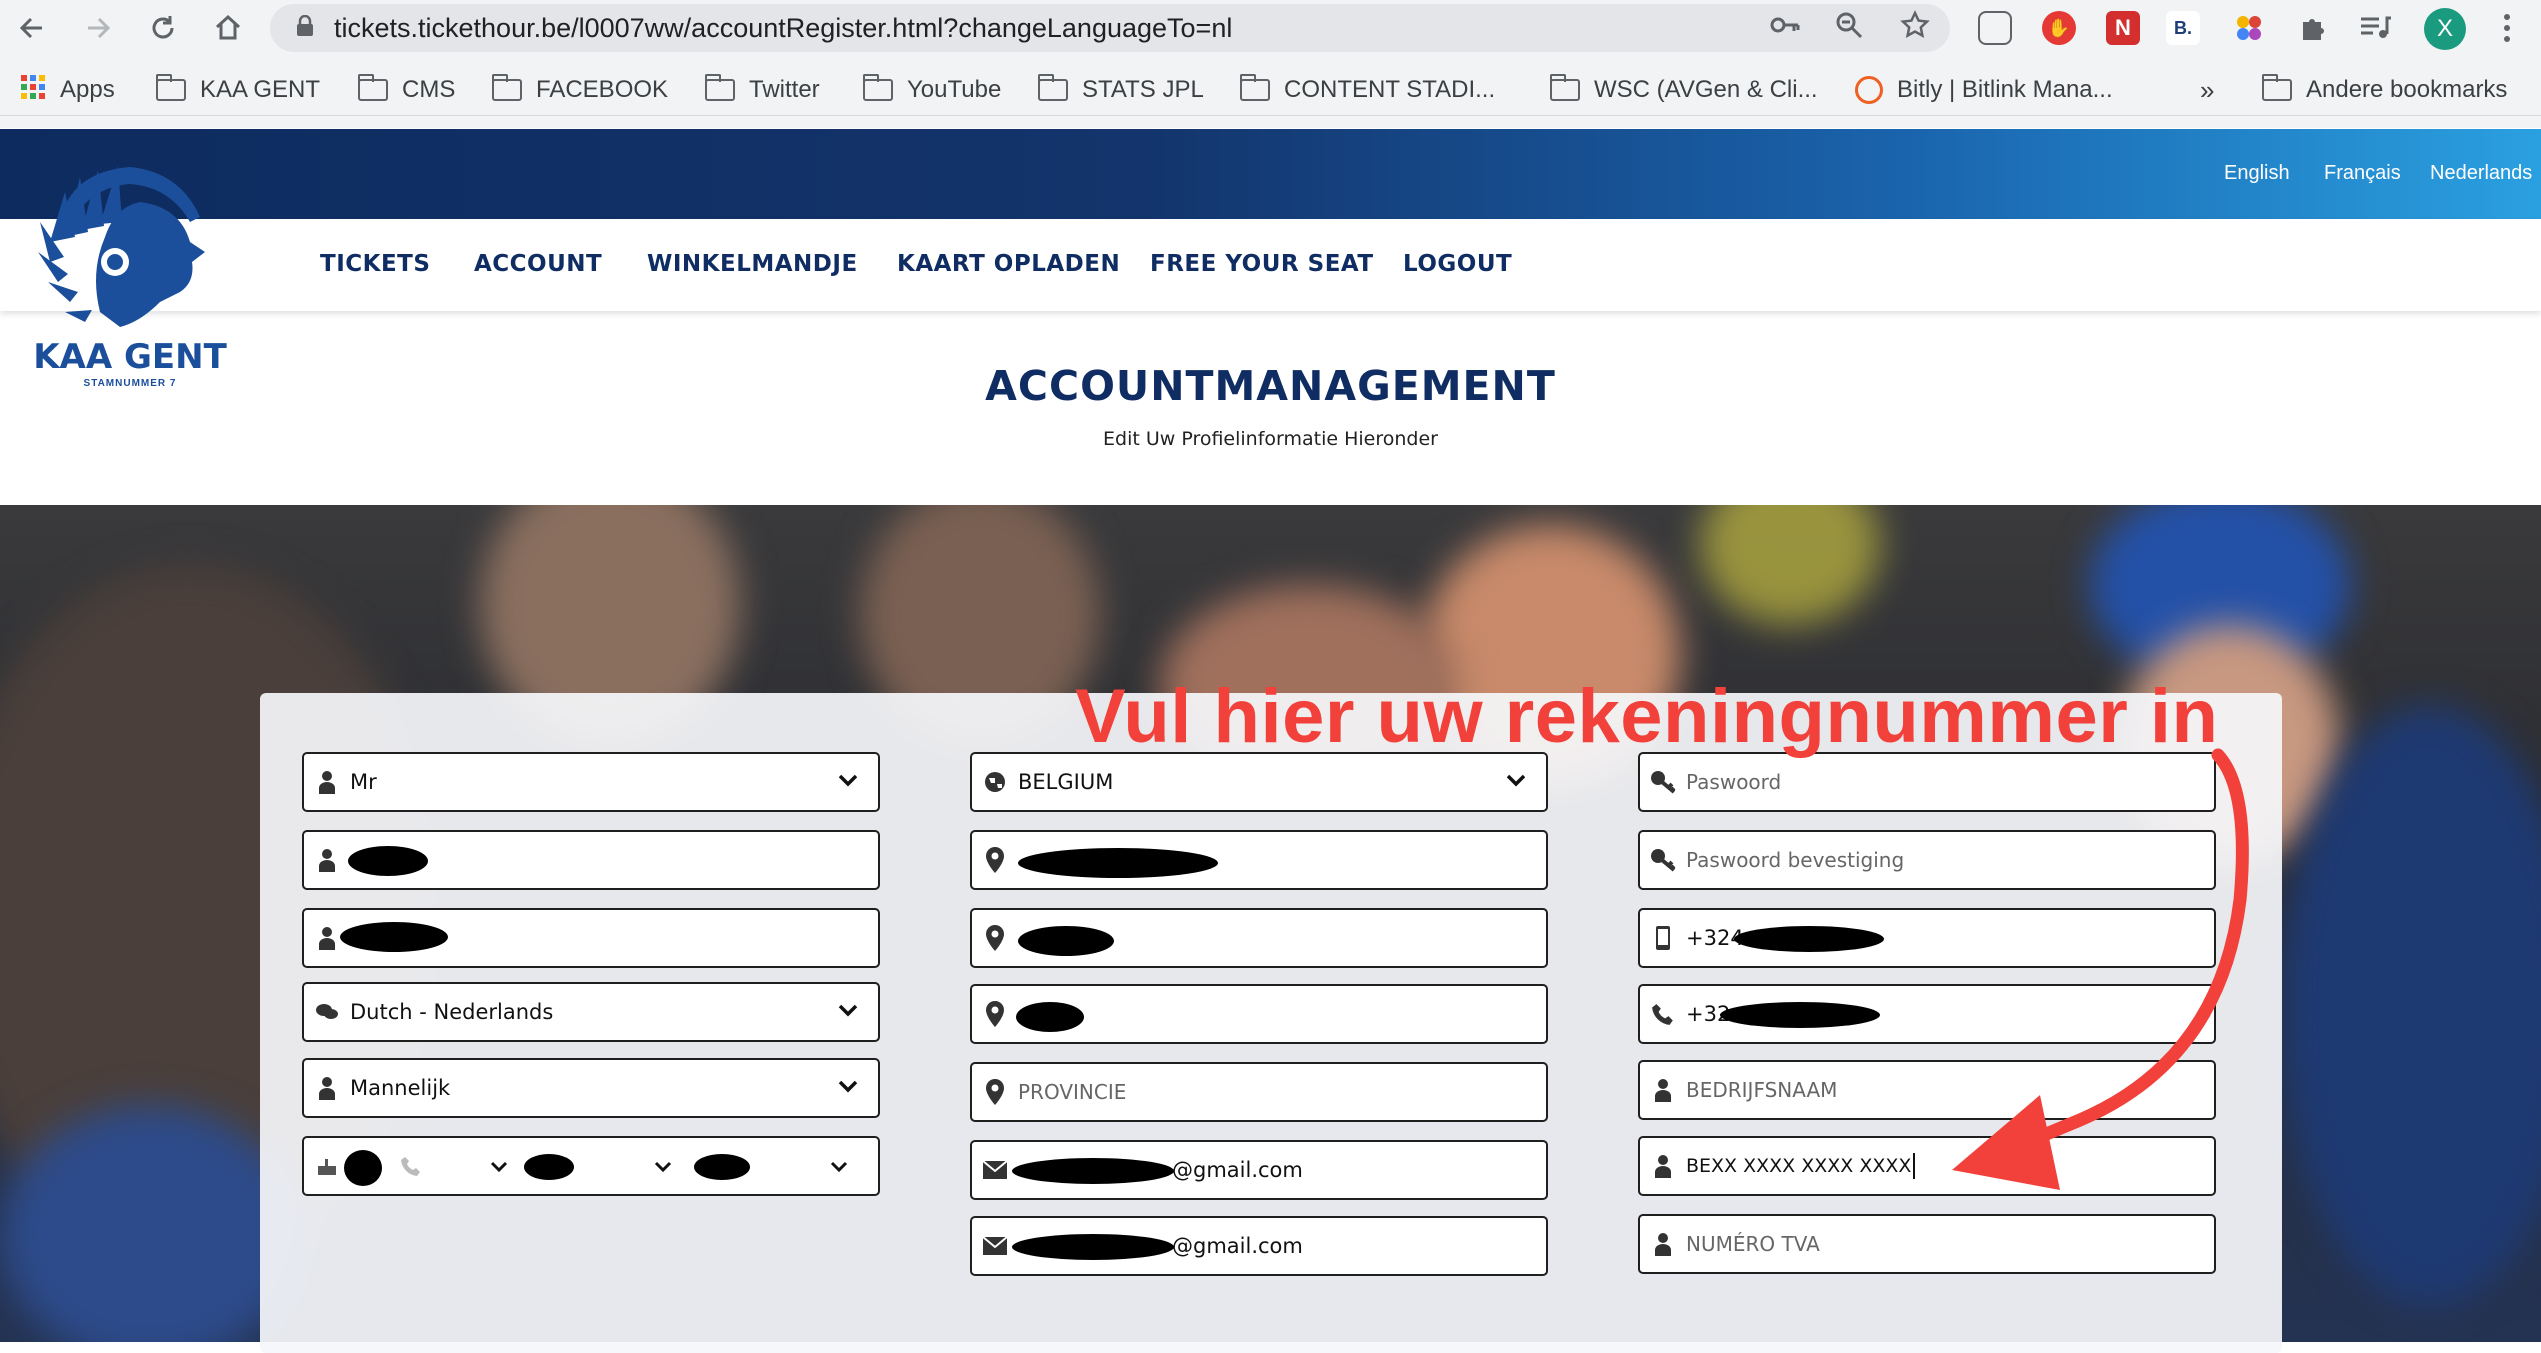  Describe the element at coordinates (2375, 28) in the screenshot. I see `media-queue-icon` at that location.